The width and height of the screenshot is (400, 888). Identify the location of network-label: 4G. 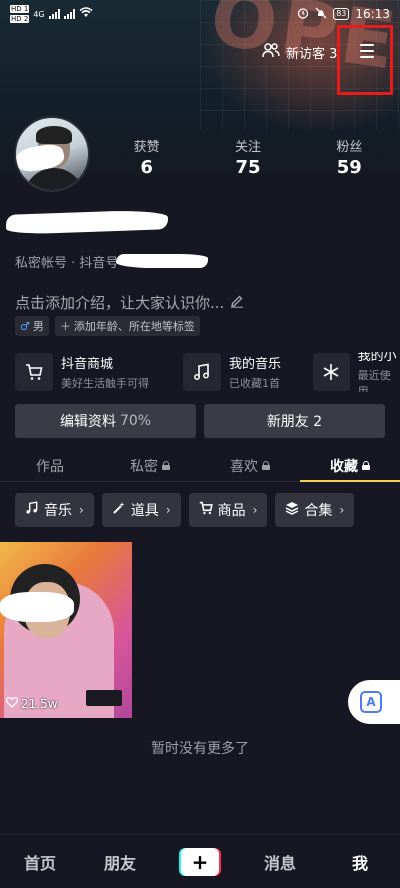
(39, 14).